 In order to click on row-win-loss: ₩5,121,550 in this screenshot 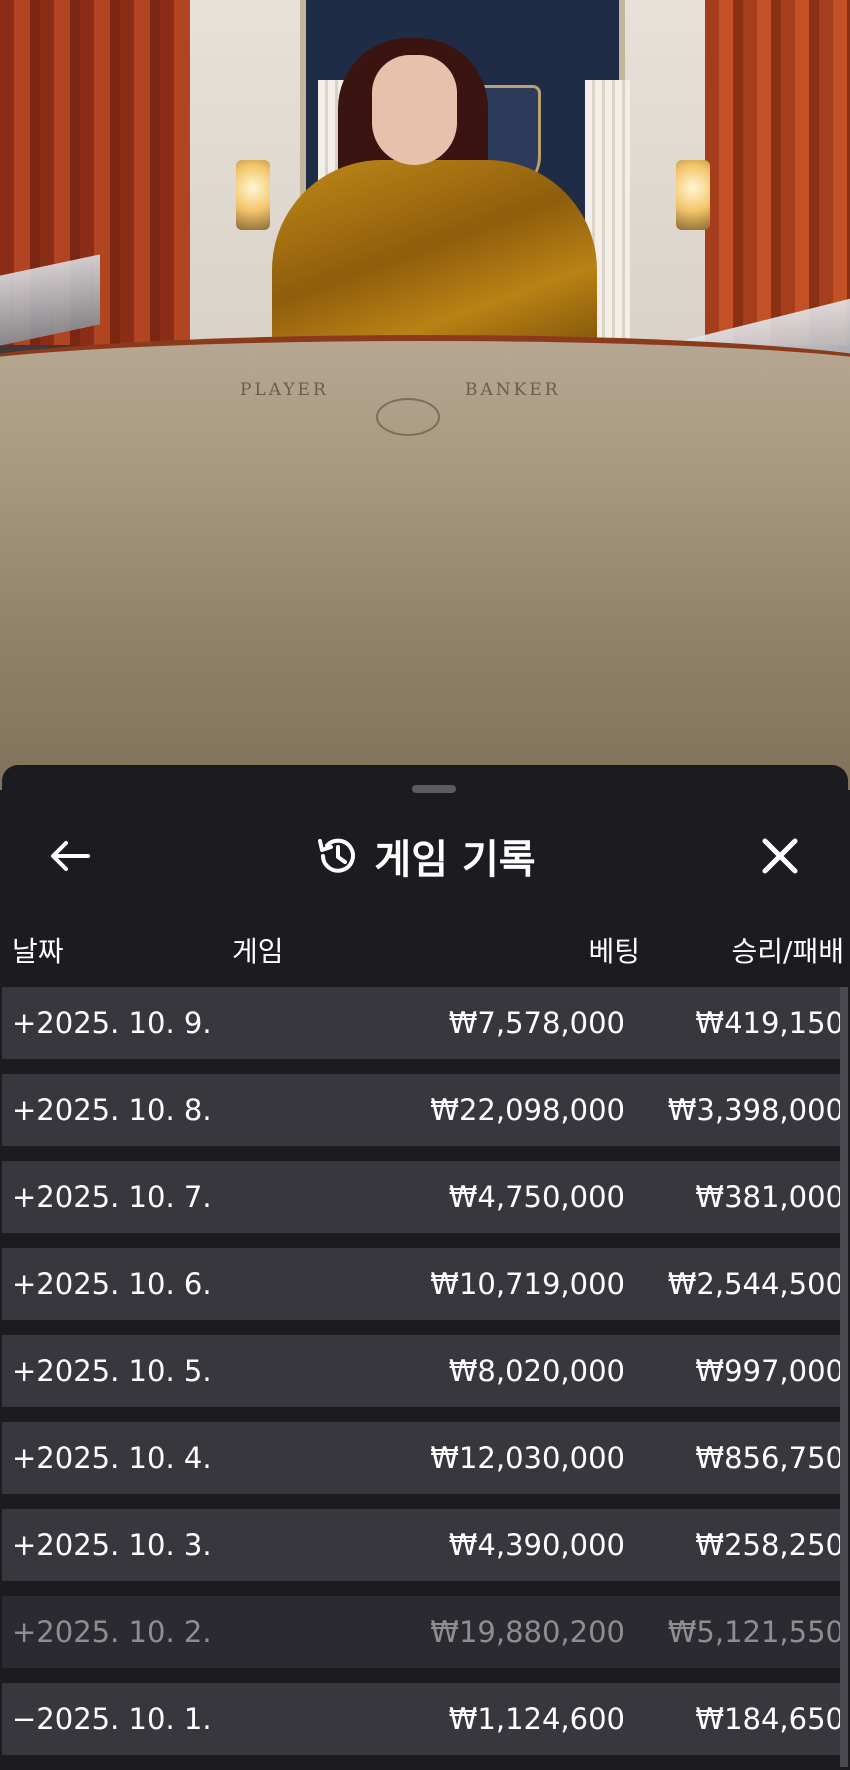, I will do `click(755, 1632)`.